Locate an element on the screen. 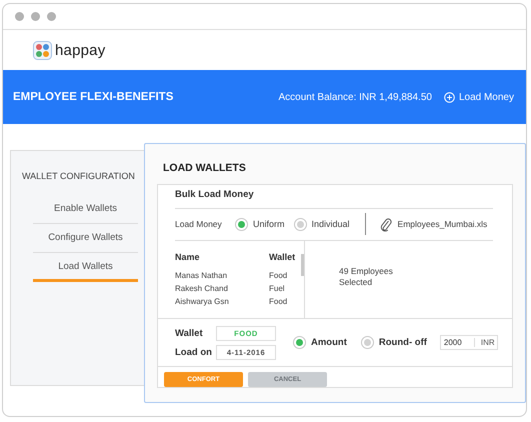 This screenshot has width=531, height=422. plus-circle-icon is located at coordinates (449, 97).